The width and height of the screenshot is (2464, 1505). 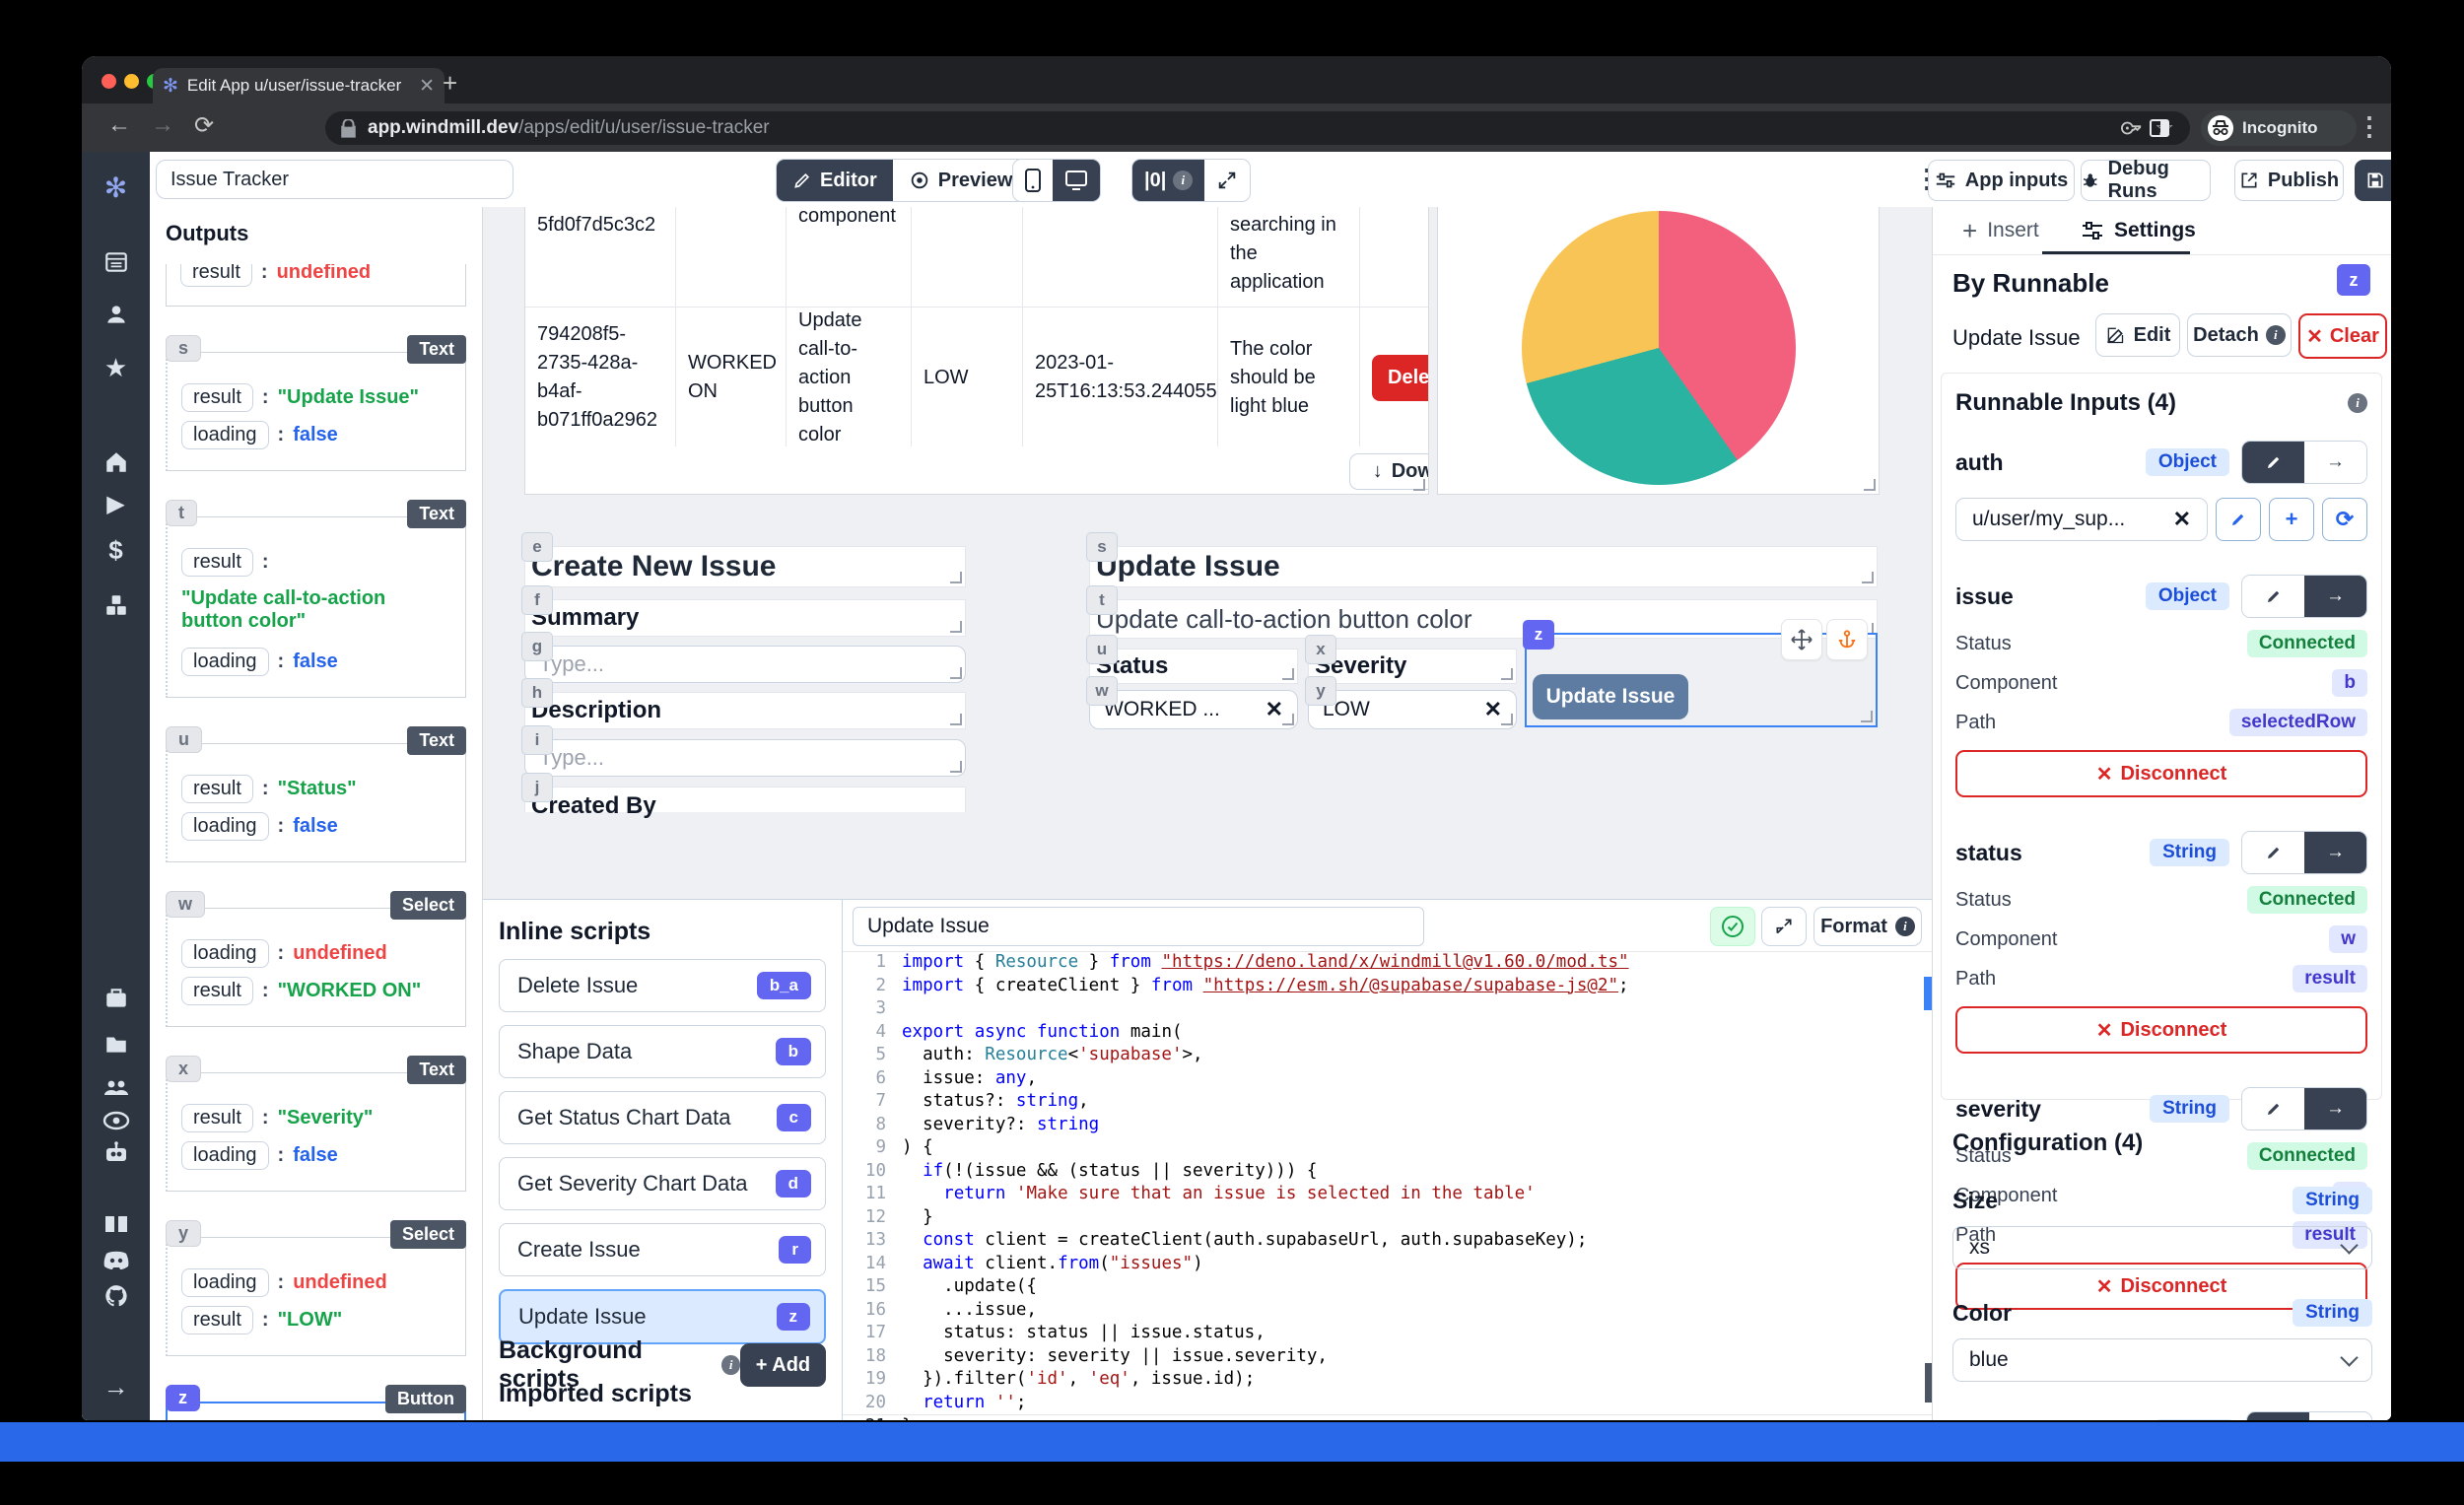 I want to click on component-chip: x, so click(x=1320, y=649).